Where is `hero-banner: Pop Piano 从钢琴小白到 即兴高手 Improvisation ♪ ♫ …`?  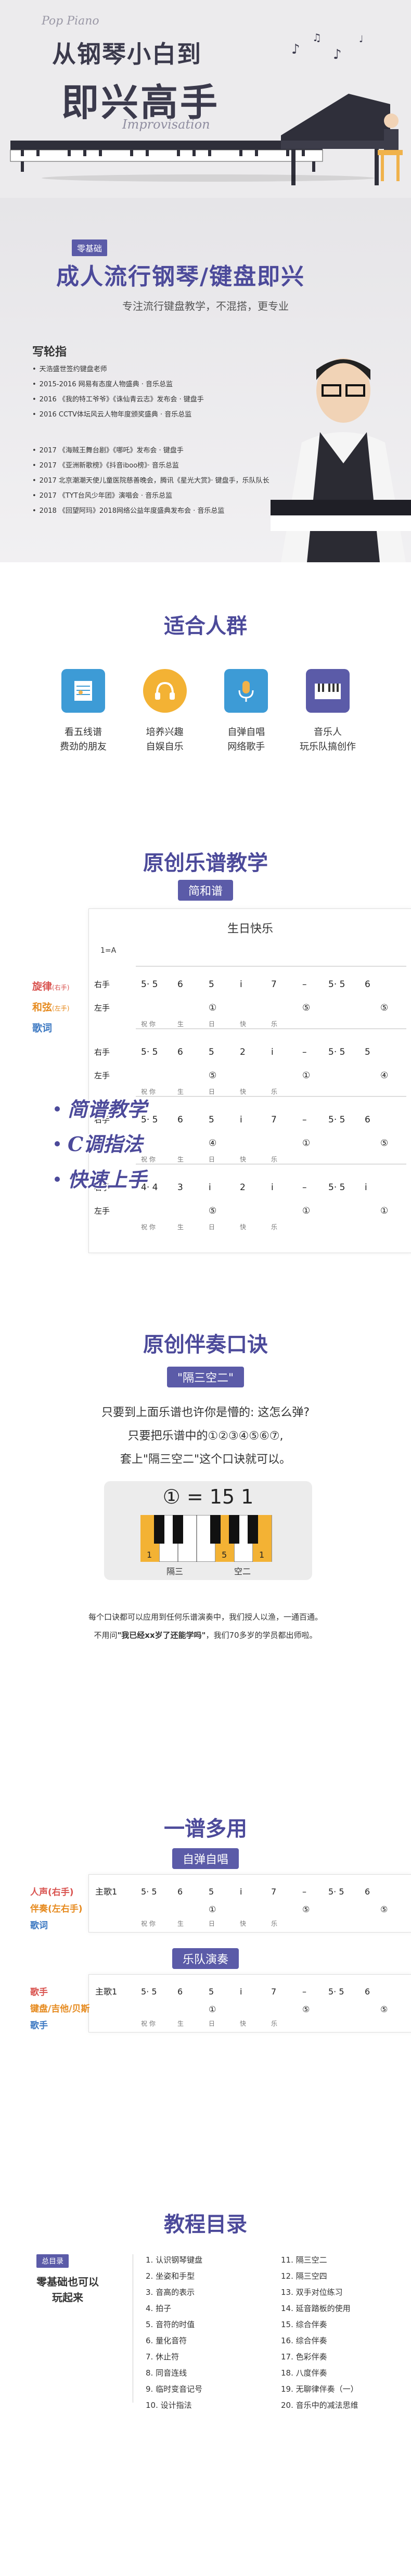 hero-banner: Pop Piano 从钢琴小白到 即兴高手 Improvisation ♪ ♫ … is located at coordinates (205, 99).